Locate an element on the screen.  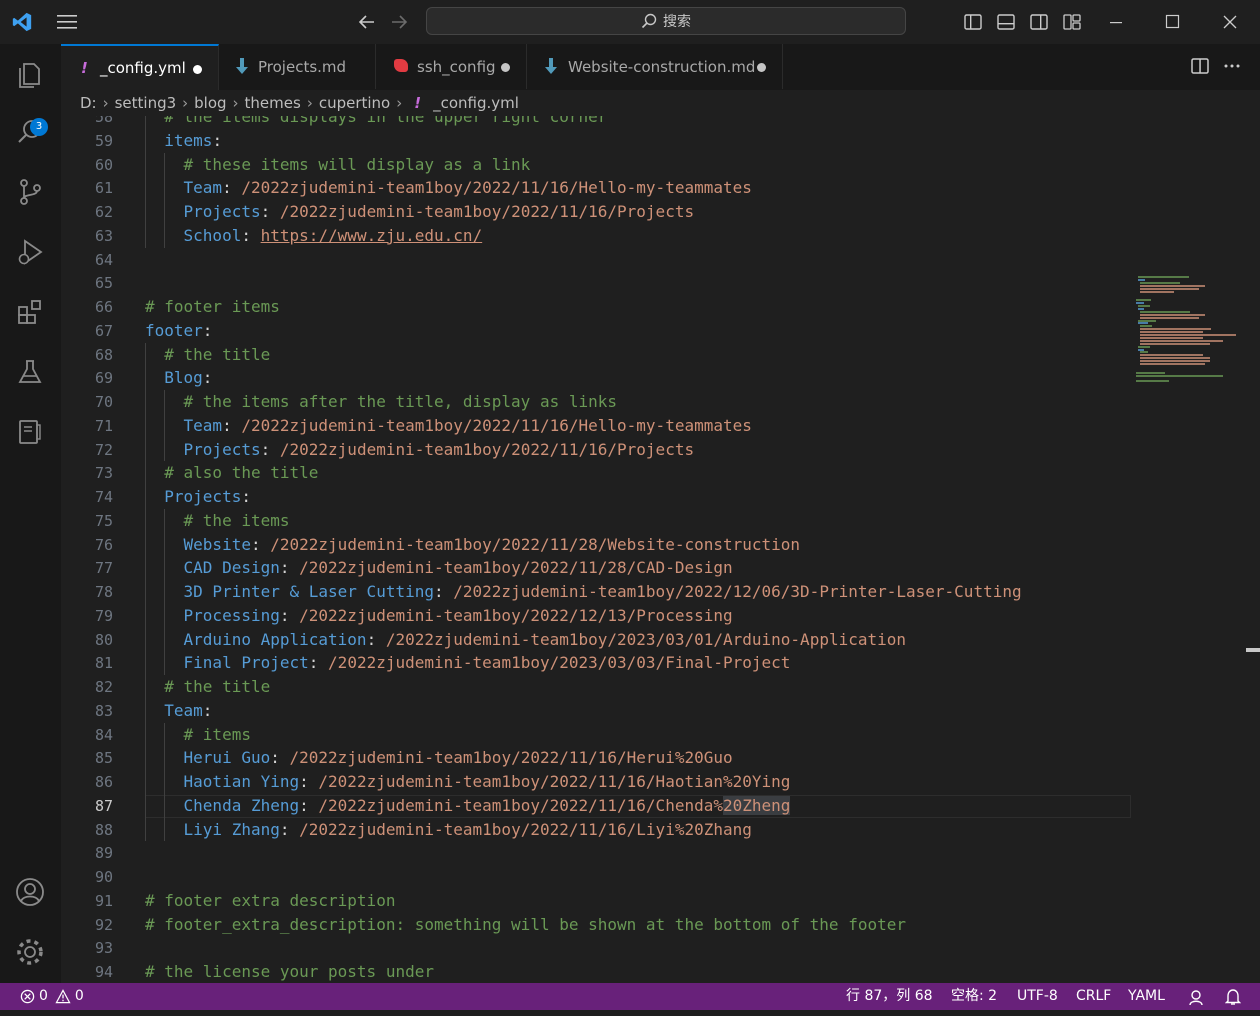
minimize-icon is located at coordinates (1116, 24).